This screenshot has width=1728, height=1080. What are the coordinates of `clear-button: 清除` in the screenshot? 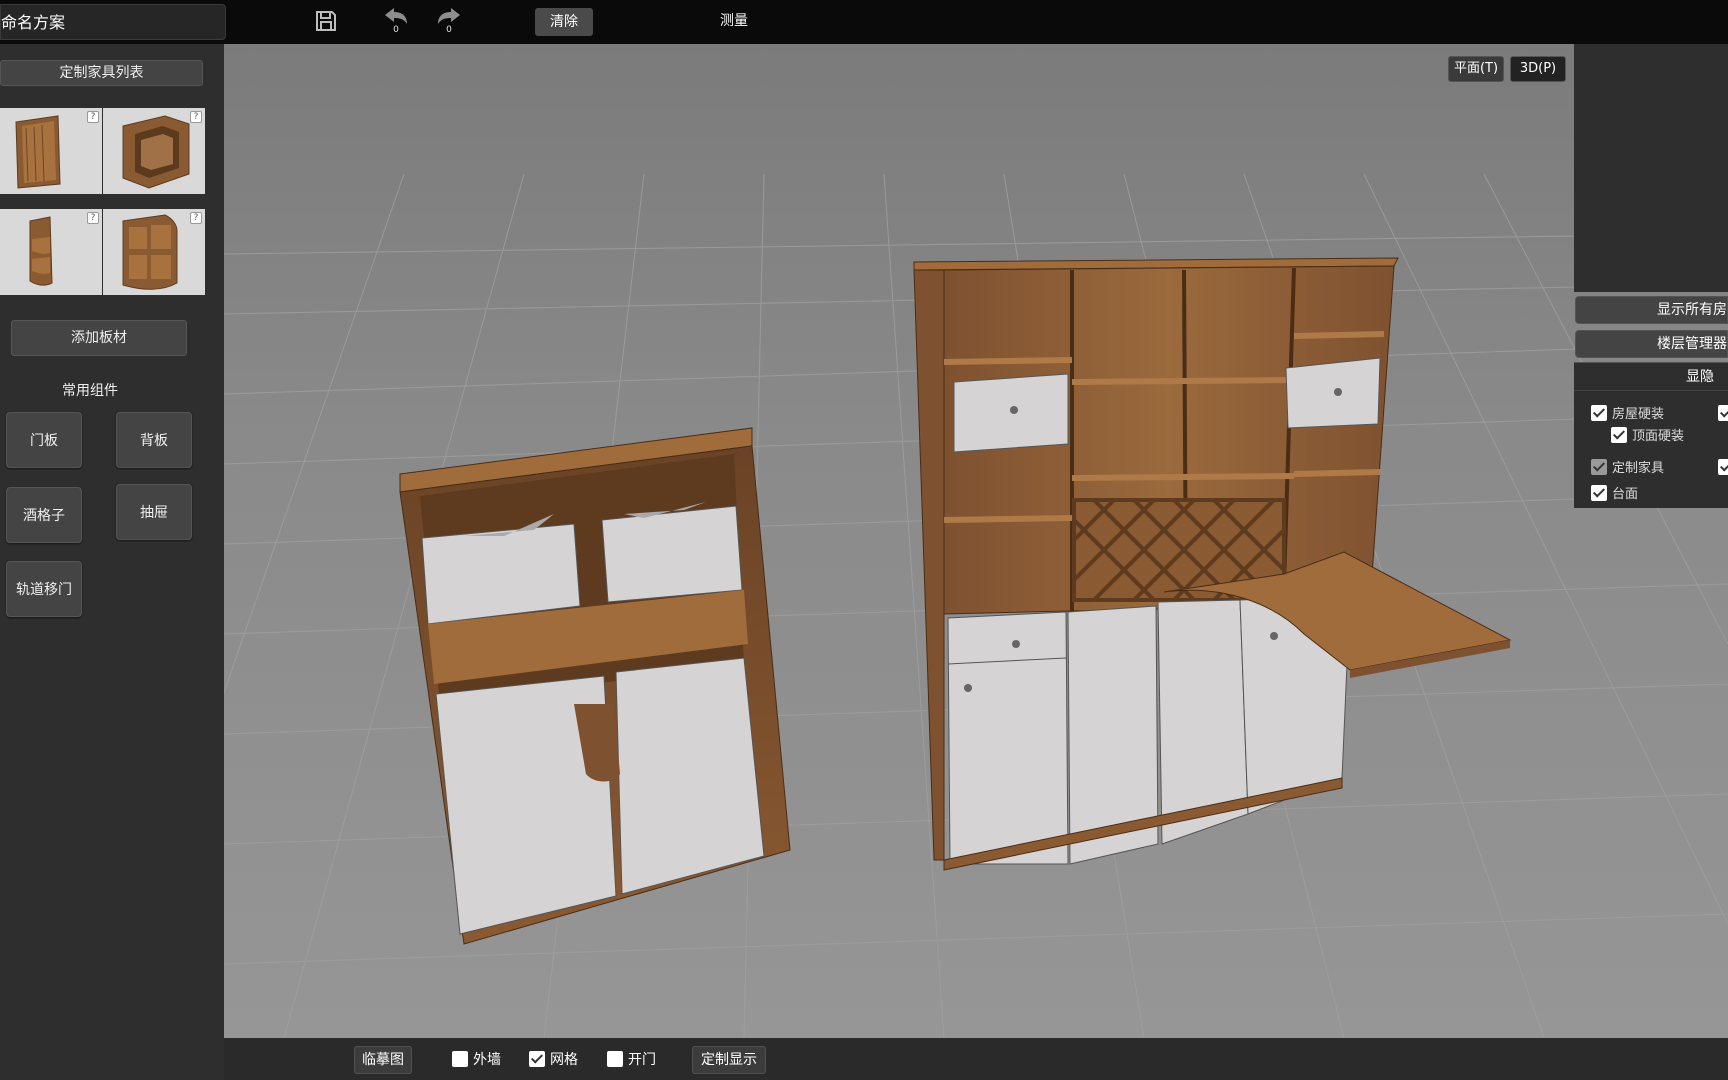 It's located at (564, 22).